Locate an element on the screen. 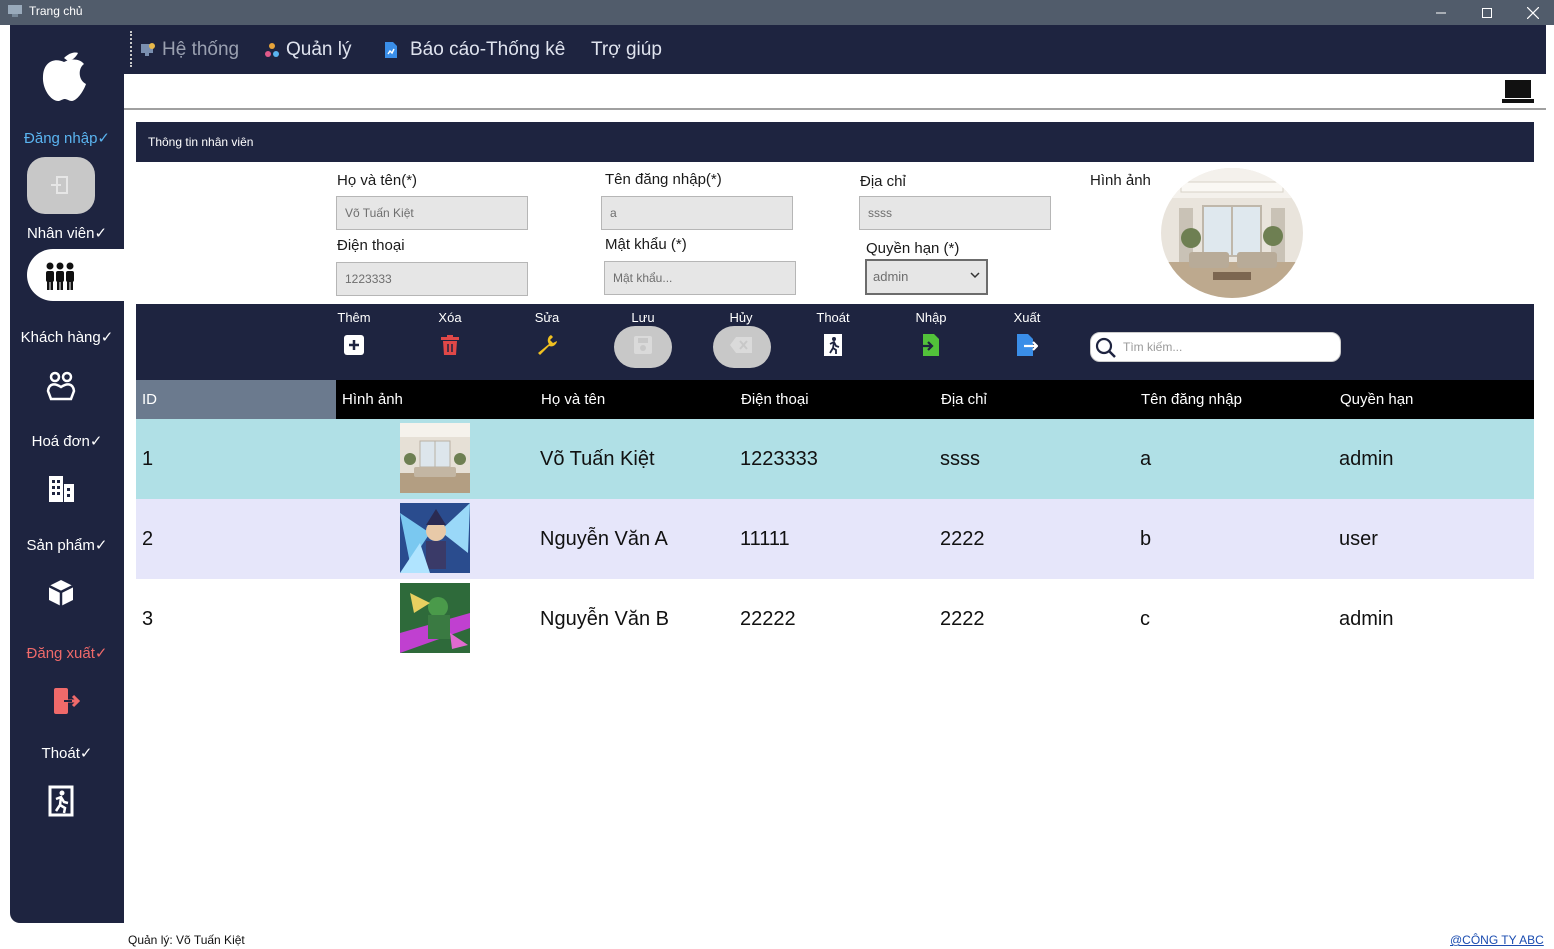 The image size is (1554, 949). report-icon is located at coordinates (391, 50).